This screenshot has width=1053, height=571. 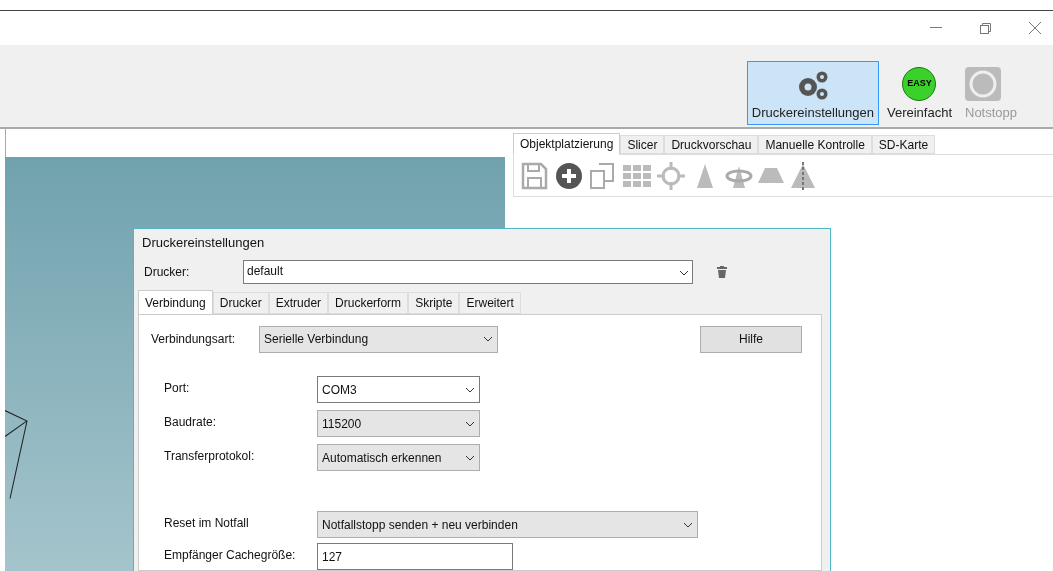 I want to click on printer-combobox: default, so click(x=468, y=272).